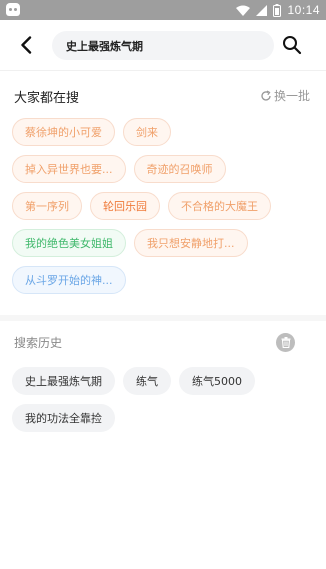  I want to click on history-row: 史上最强炼气期 练气 练气5000, so click(162, 381).